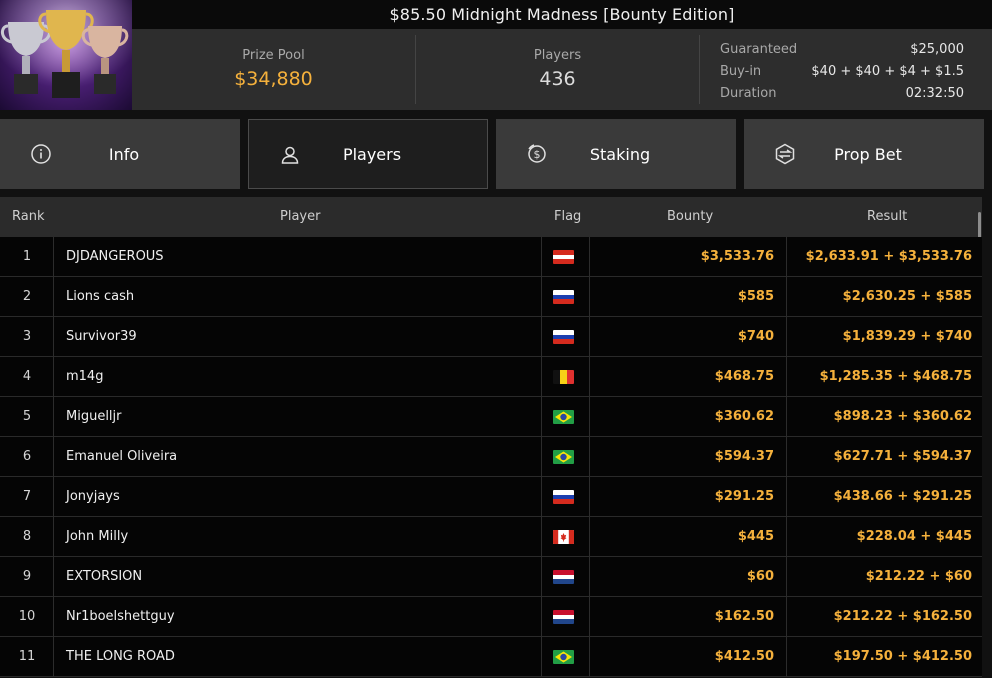  I want to click on player-name-cell: John Milly, so click(97, 536).